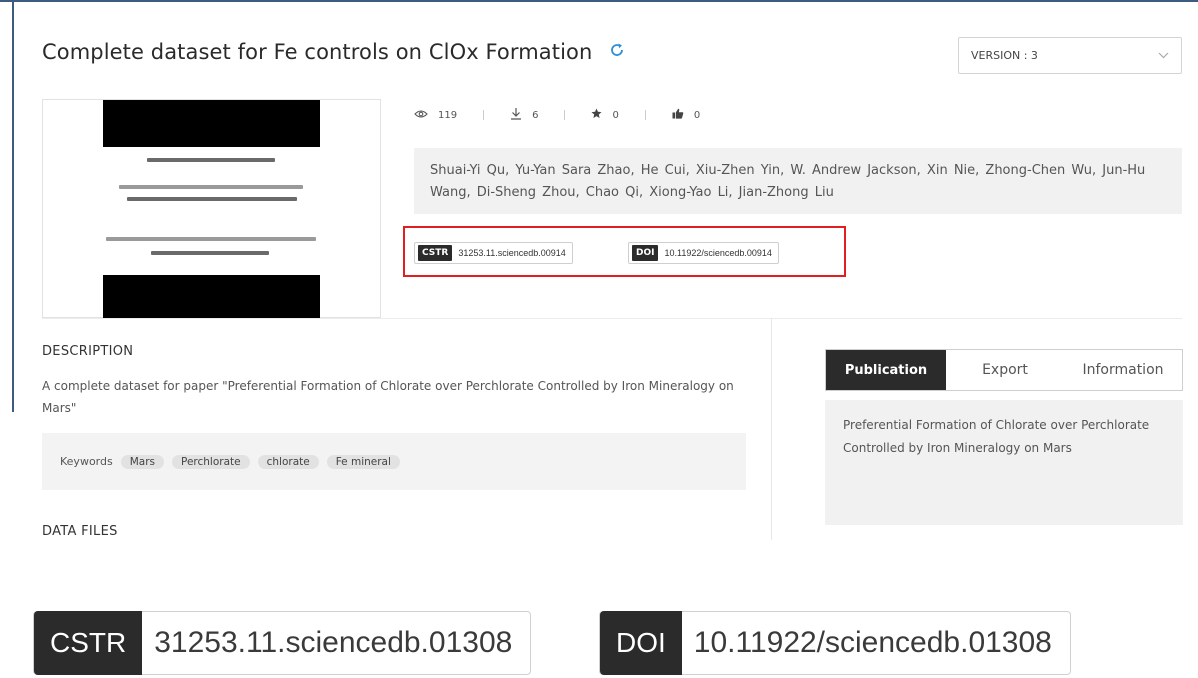  Describe the element at coordinates (435, 115) in the screenshot. I see `views-stat: 119` at that location.